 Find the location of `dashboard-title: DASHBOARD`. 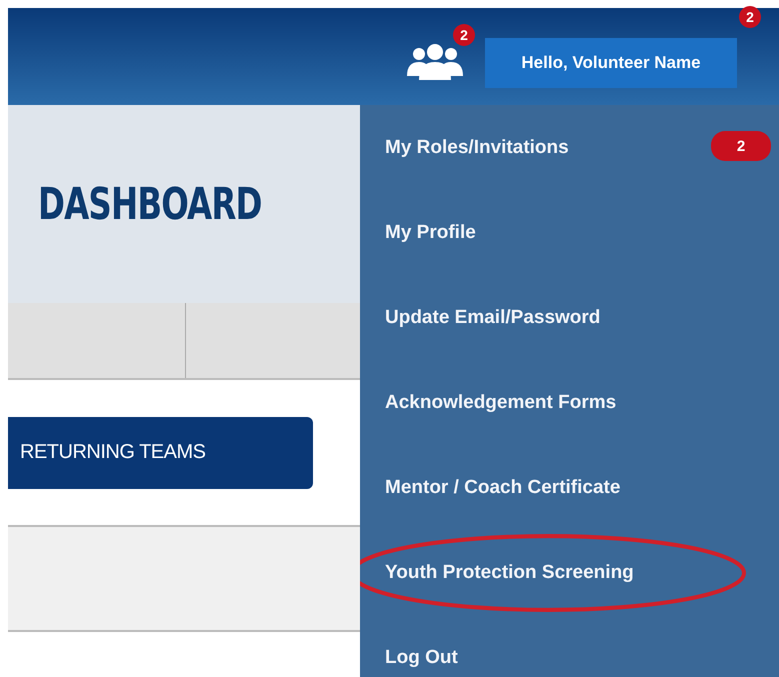

dashboard-title: DASHBOARD is located at coordinates (150, 204).